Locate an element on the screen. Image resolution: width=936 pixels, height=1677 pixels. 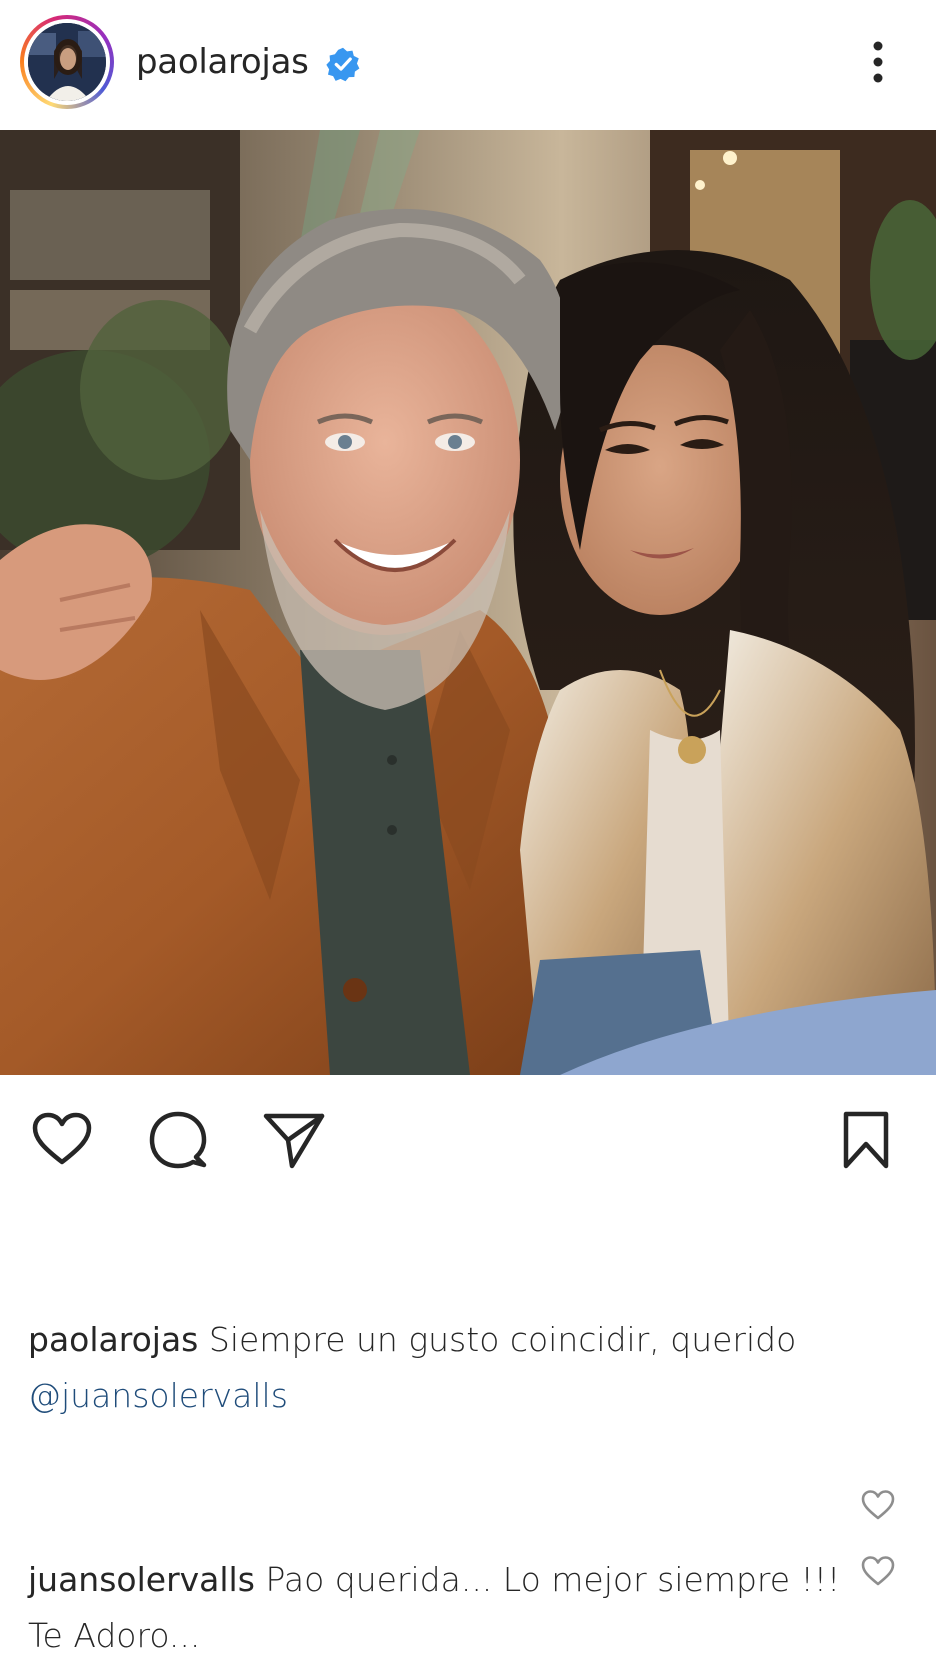
bookmark-icon is located at coordinates (866, 1140).